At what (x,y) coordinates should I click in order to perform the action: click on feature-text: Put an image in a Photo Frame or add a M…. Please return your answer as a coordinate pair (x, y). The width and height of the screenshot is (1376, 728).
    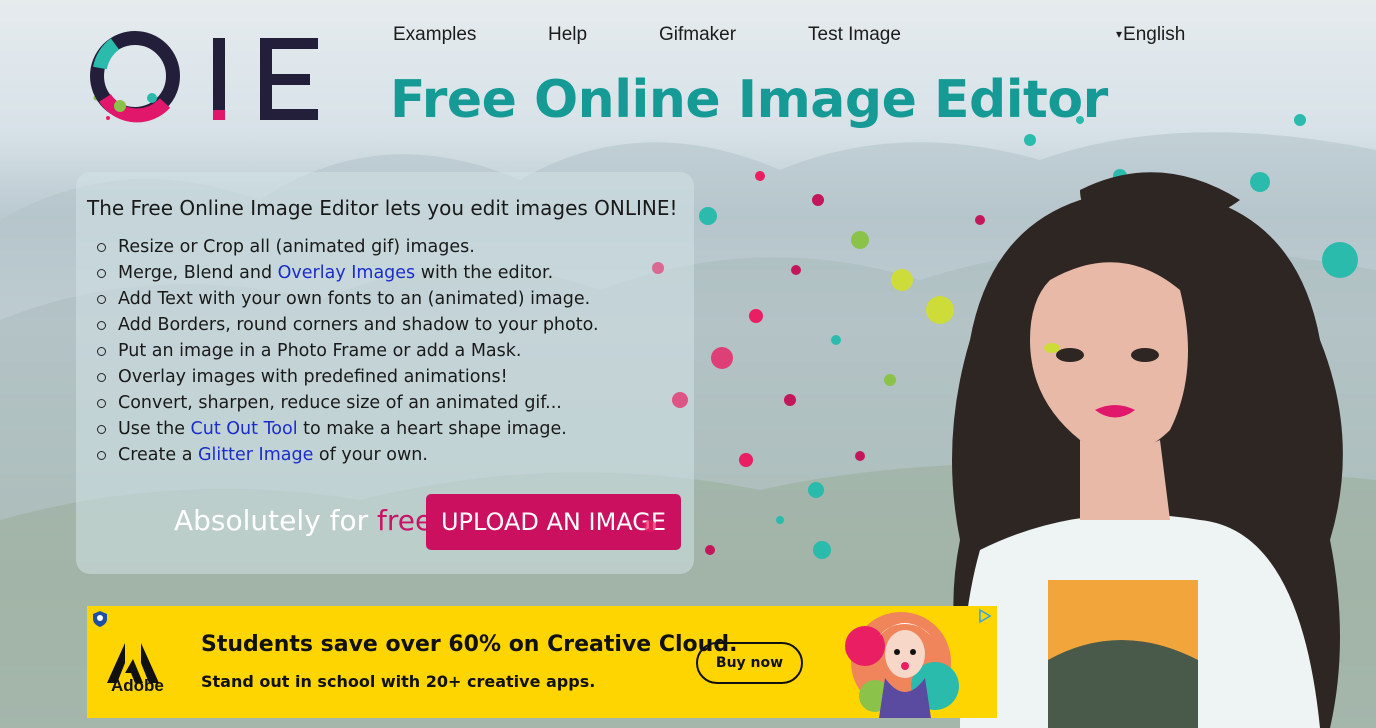
    Looking at the image, I should click on (320, 351).